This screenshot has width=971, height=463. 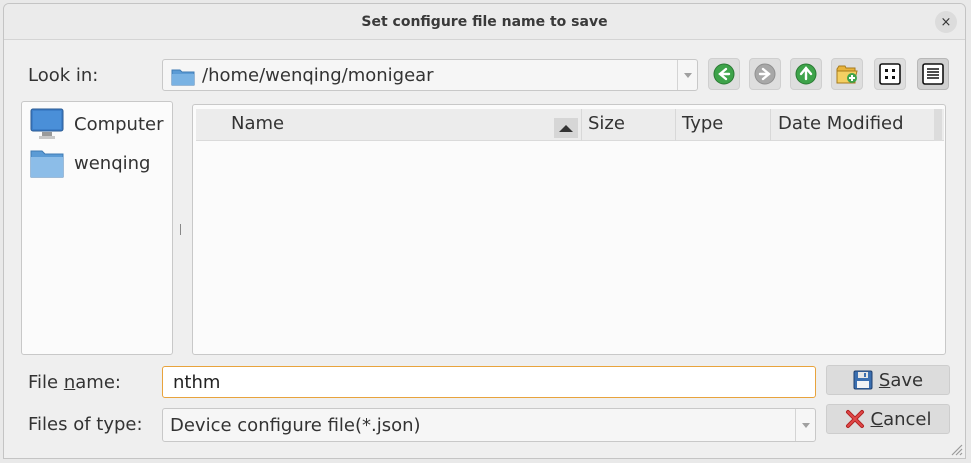 I want to click on detail-view-button, so click(x=933, y=74).